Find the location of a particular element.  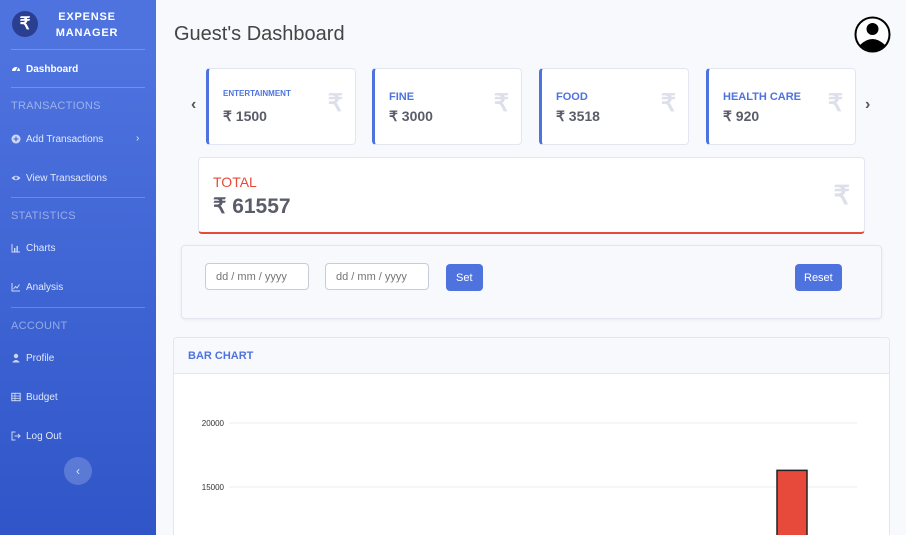

brand-title: EXPENSE MANAGER is located at coordinates (87, 25).